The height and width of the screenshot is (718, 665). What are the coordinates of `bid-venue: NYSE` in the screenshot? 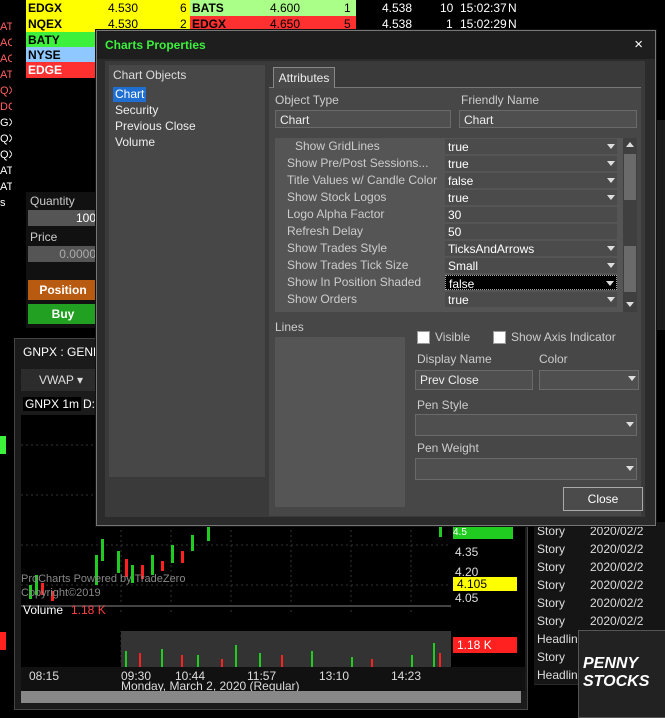 It's located at (44, 55).